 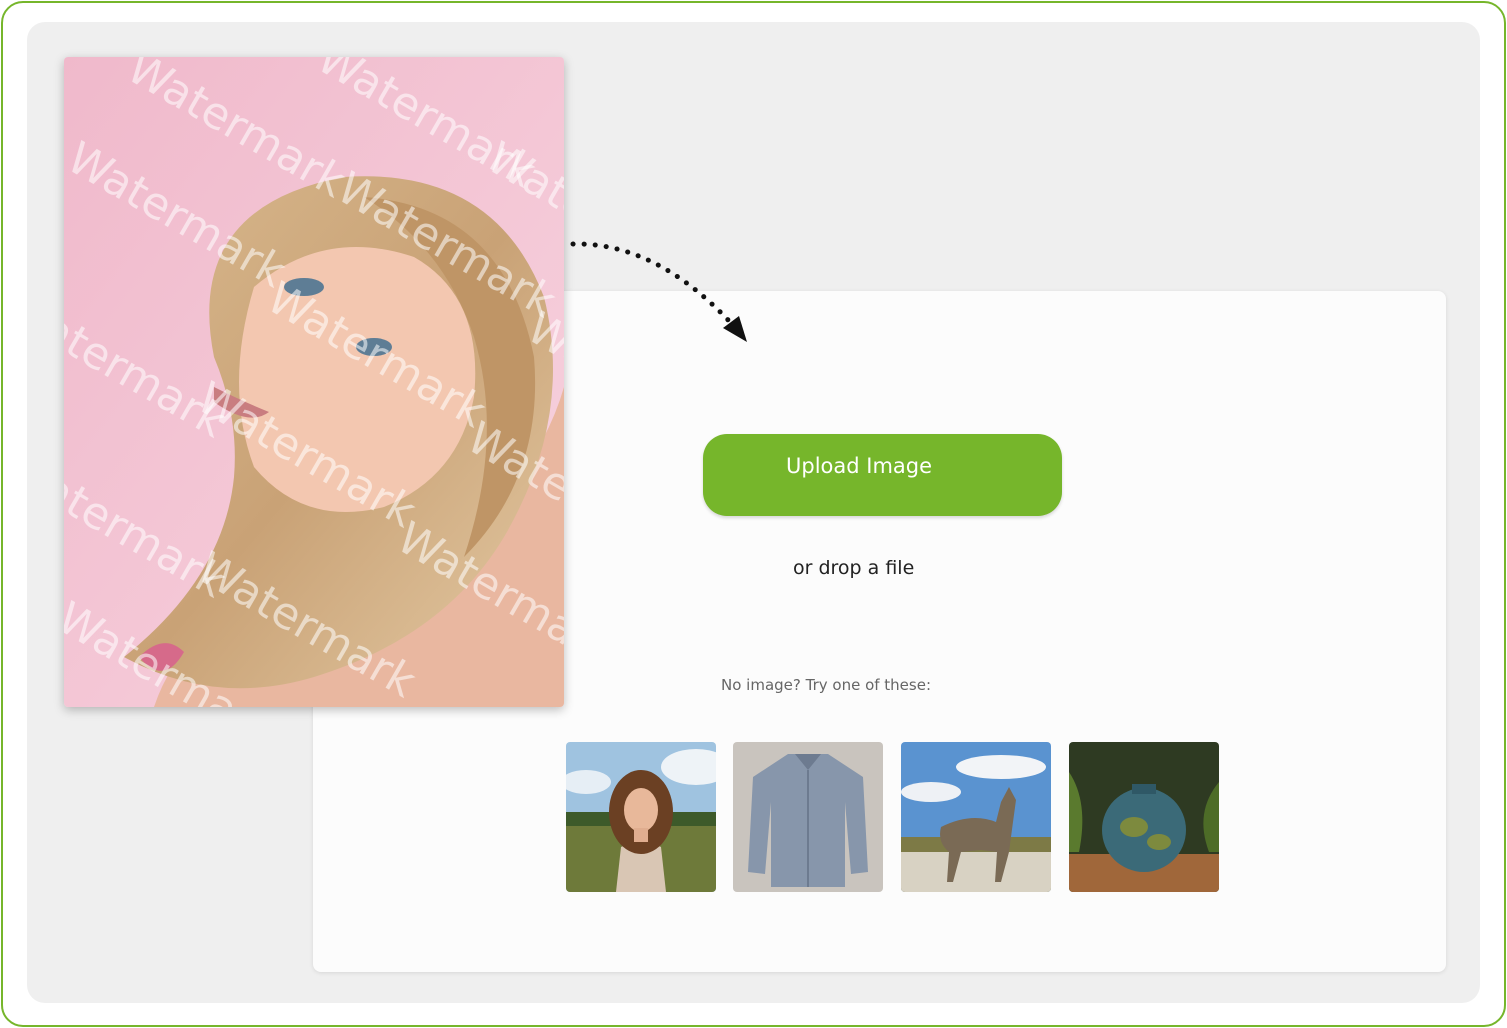 I want to click on sample-images-hint: No image? Try one of these:, so click(x=826, y=685).